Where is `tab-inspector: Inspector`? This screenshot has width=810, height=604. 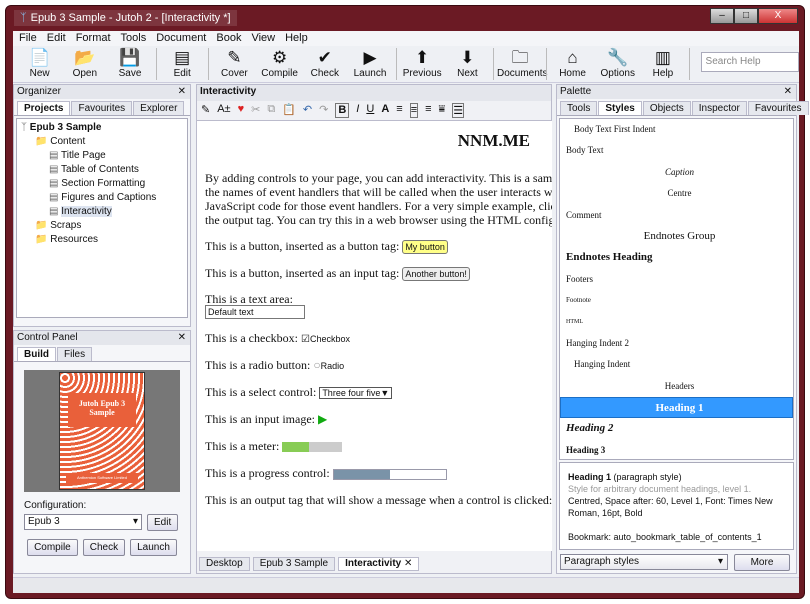 tab-inspector: Inspector is located at coordinates (719, 108).